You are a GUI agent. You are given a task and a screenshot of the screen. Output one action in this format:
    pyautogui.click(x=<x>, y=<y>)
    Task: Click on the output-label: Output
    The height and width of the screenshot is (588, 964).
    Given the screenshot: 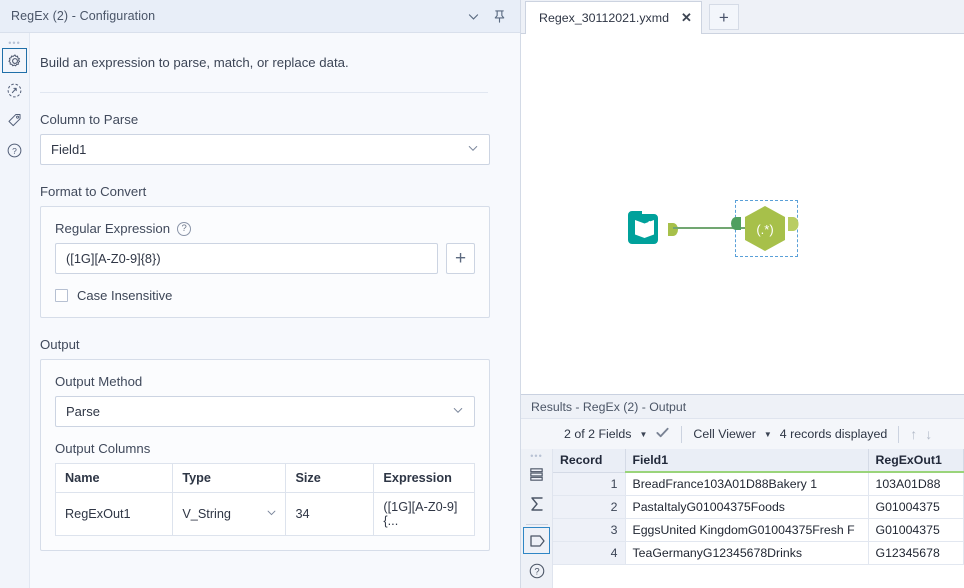 What is the action you would take?
    pyautogui.click(x=60, y=344)
    